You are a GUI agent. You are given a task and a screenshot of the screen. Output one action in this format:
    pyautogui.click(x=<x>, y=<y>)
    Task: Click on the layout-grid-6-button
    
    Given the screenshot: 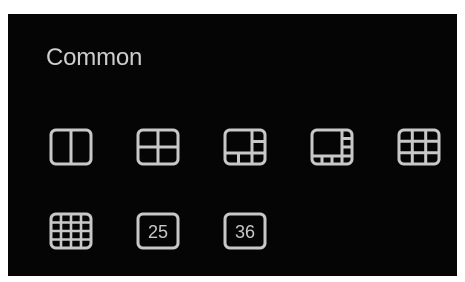 What is the action you would take?
    pyautogui.click(x=245, y=147)
    